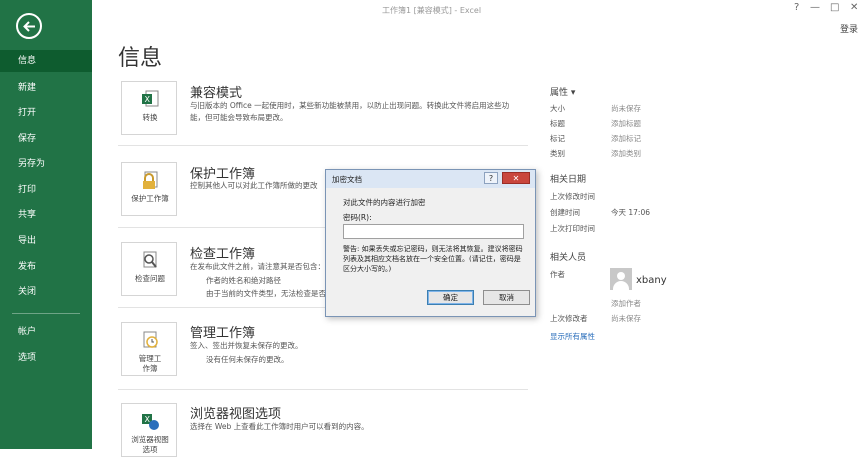 The width and height of the screenshot is (866, 457). Describe the element at coordinates (46, 215) in the screenshot. I see `nav-share: 共享` at that location.